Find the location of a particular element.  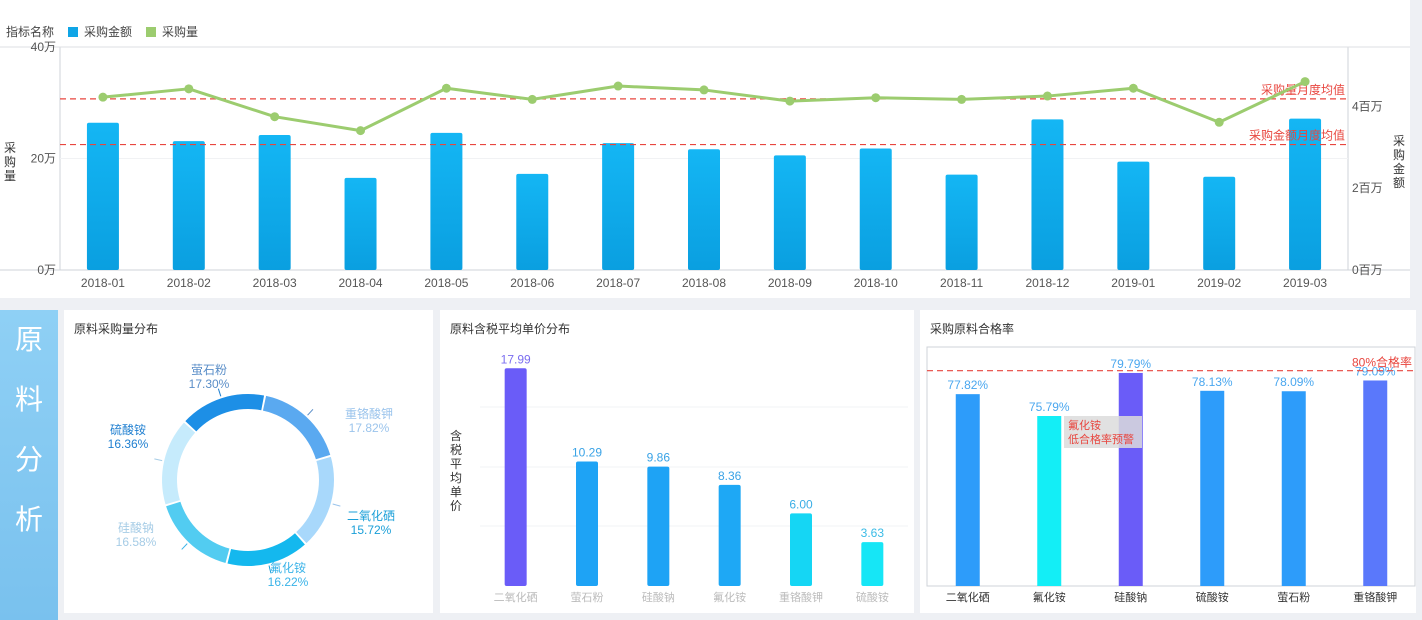

section-side-label: 原 料 分 析 is located at coordinates (29, 465).